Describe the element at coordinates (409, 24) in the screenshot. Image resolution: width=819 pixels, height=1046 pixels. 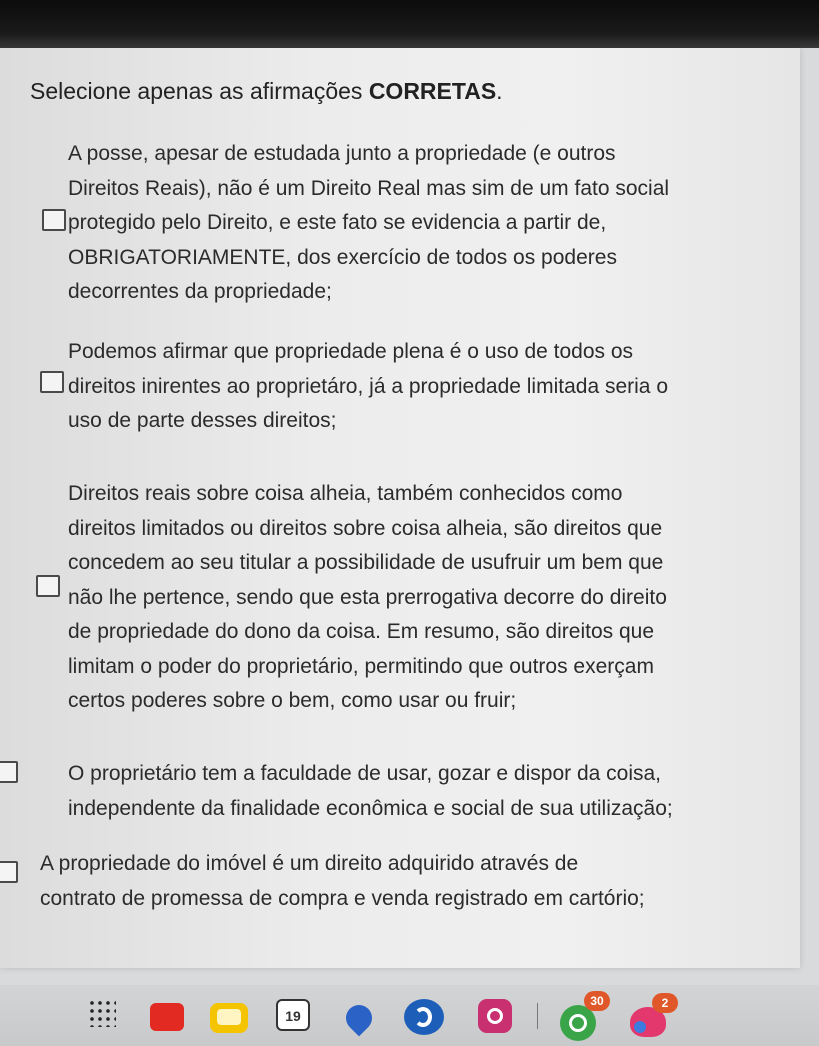
I see `screen-bezel` at that location.